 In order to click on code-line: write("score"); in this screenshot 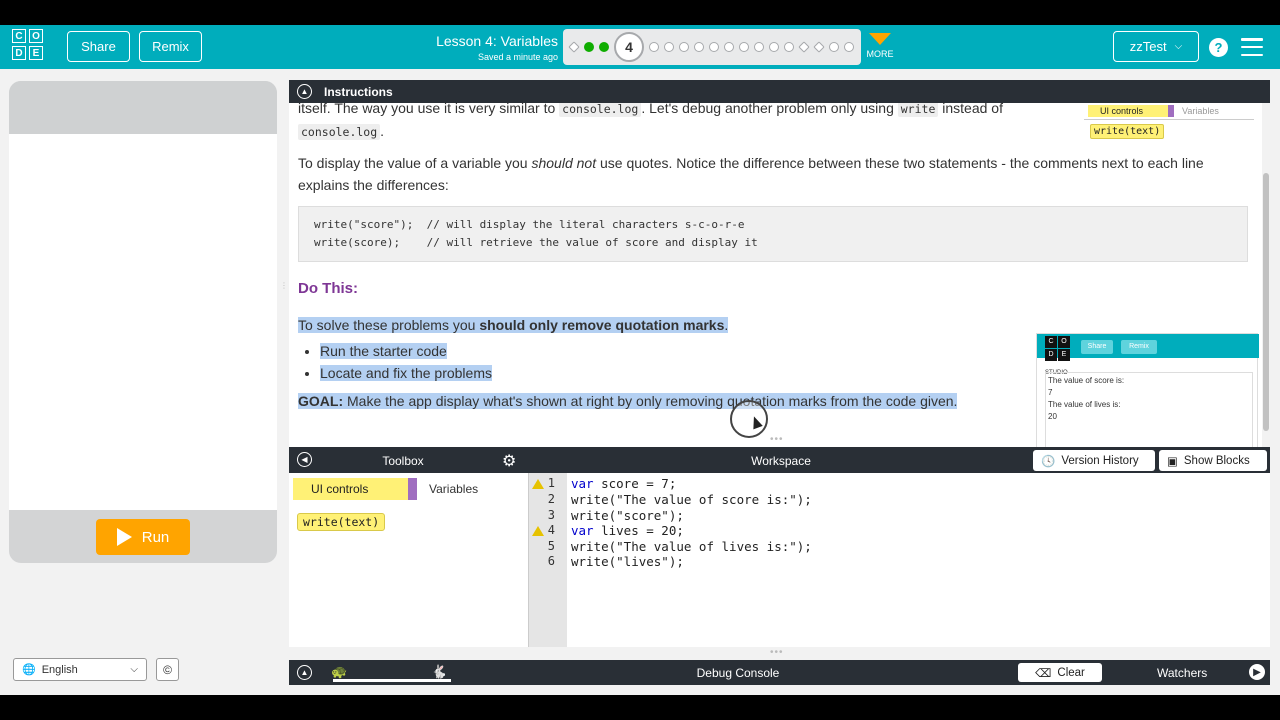, I will do `click(627, 515)`.